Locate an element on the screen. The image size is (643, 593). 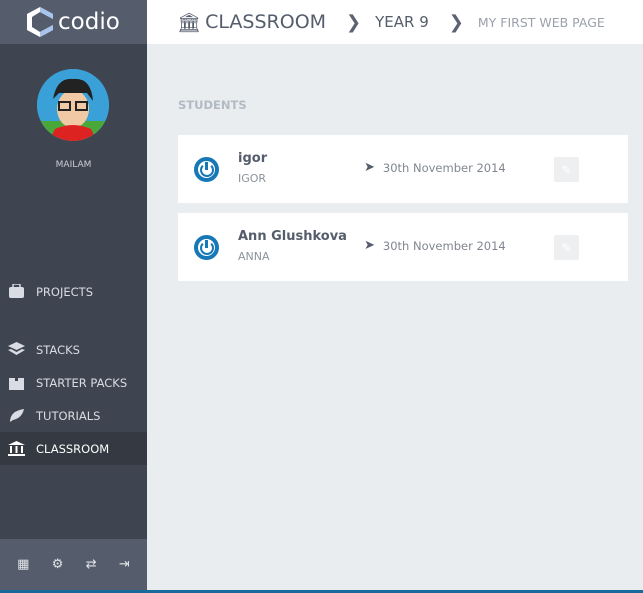
student-login: IGOR is located at coordinates (252, 178).